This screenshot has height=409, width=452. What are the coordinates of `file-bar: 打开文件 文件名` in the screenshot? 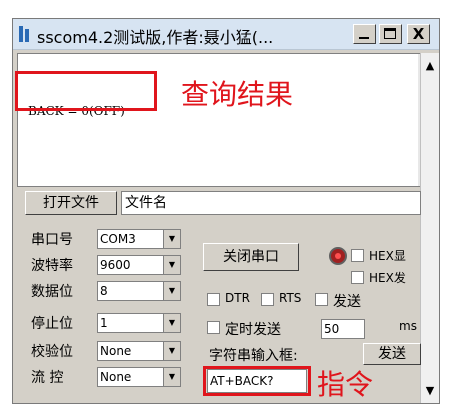 It's located at (219, 203).